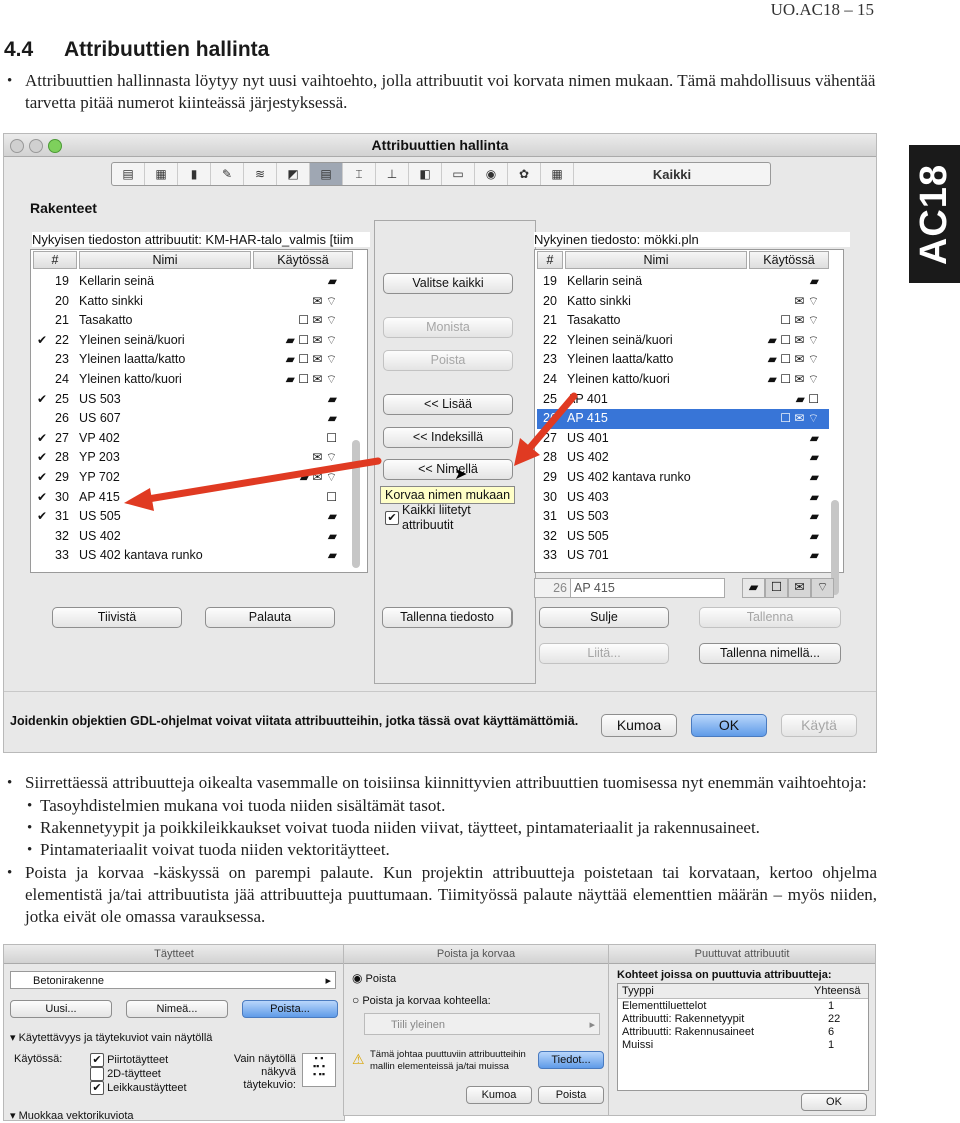 This screenshot has width=960, height=1123. What do you see at coordinates (439, 1066) in the screenshot?
I see `warning-text-2: mallin elementeissä ja/tai muissa` at bounding box center [439, 1066].